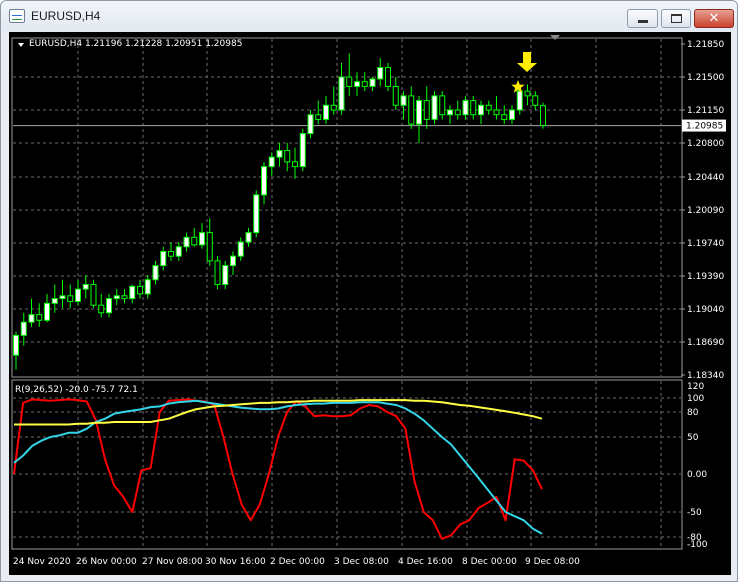 The height and width of the screenshot is (582, 738). I want to click on price-tick-label: 1.21150, so click(705, 111).